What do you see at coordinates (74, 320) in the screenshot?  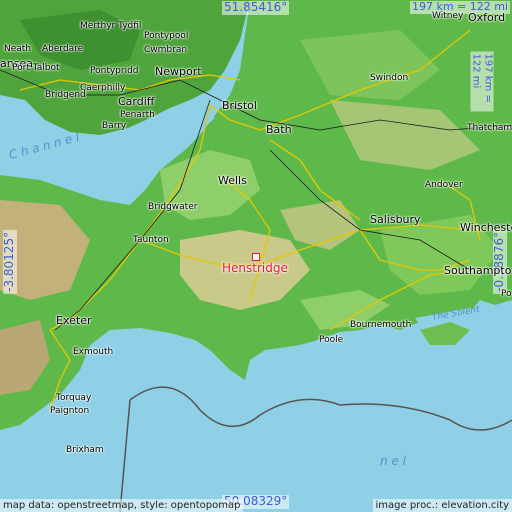 I see `place-exeter: Exeter` at bounding box center [74, 320].